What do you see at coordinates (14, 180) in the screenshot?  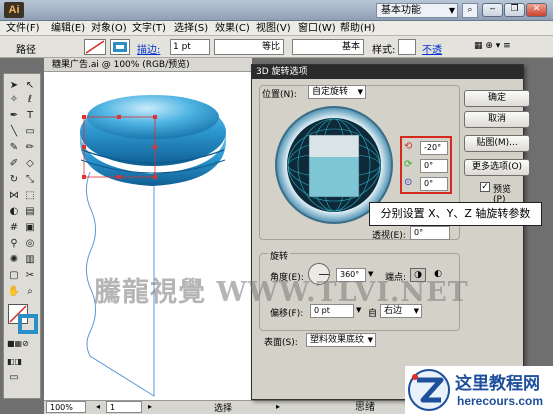 I see `rotate-tool-icon: ↻` at bounding box center [14, 180].